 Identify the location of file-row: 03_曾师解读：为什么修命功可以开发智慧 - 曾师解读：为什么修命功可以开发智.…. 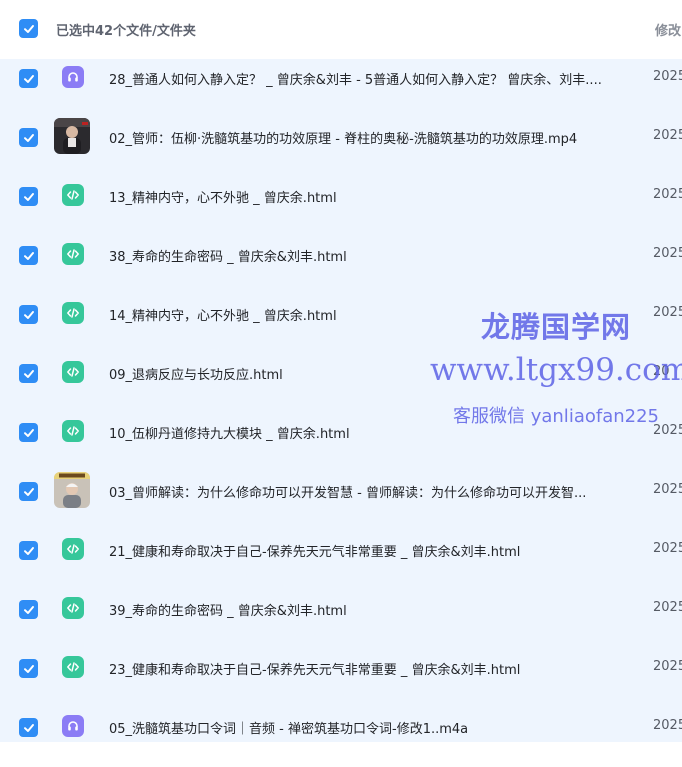
(341, 501).